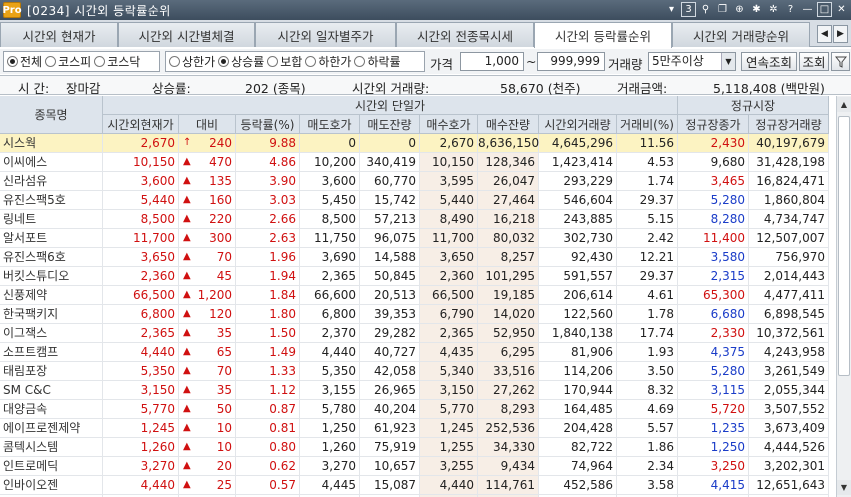 This screenshot has width=851, height=497. I want to click on rise-arrow-icon: ▲, so click(187, 408).